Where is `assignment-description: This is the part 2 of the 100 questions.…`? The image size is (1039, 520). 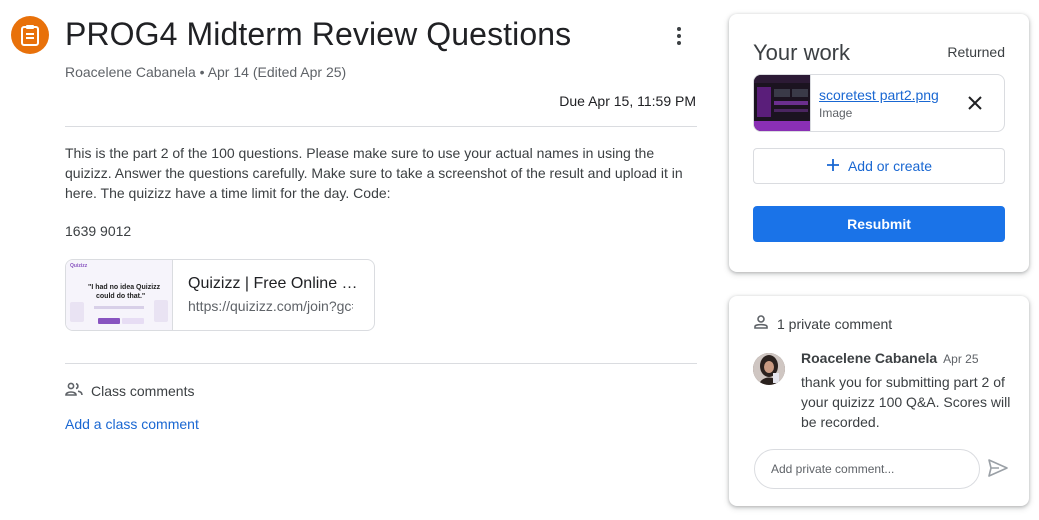
assignment-description: This is the part 2 of the 100 questions.… is located at coordinates (374, 173).